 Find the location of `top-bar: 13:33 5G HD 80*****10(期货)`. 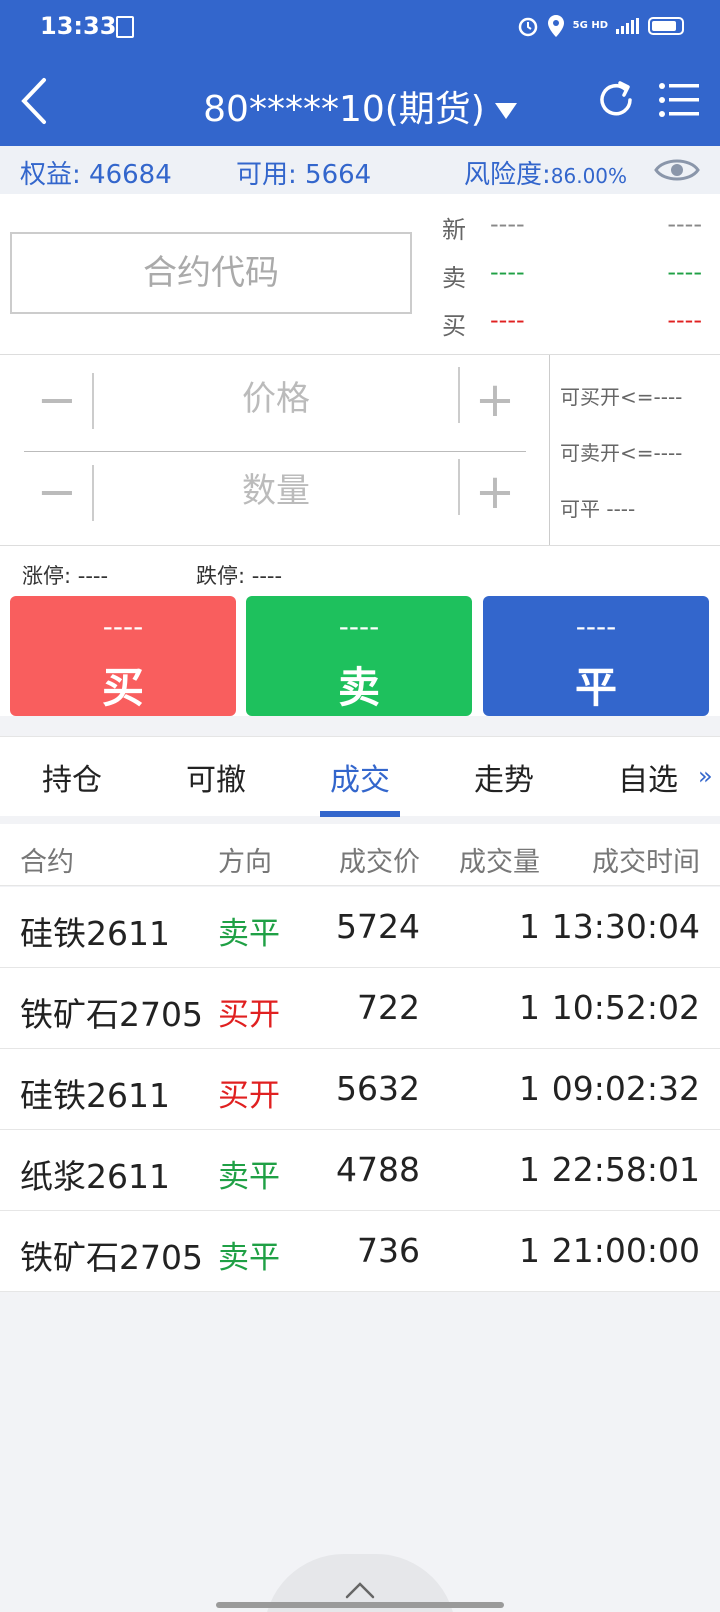

top-bar: 13:33 5G HD 80*****10(期货) is located at coordinates (360, 73).